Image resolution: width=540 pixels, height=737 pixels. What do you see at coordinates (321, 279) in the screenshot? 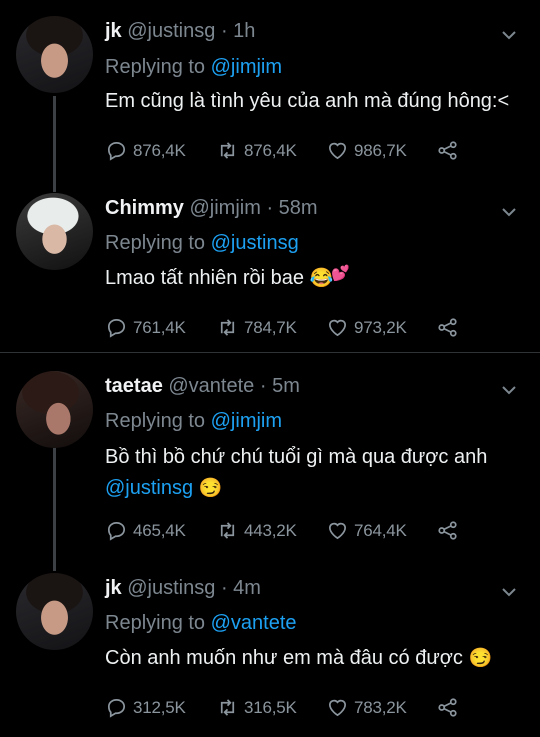
I see `emoji-laughing: 😂` at bounding box center [321, 279].